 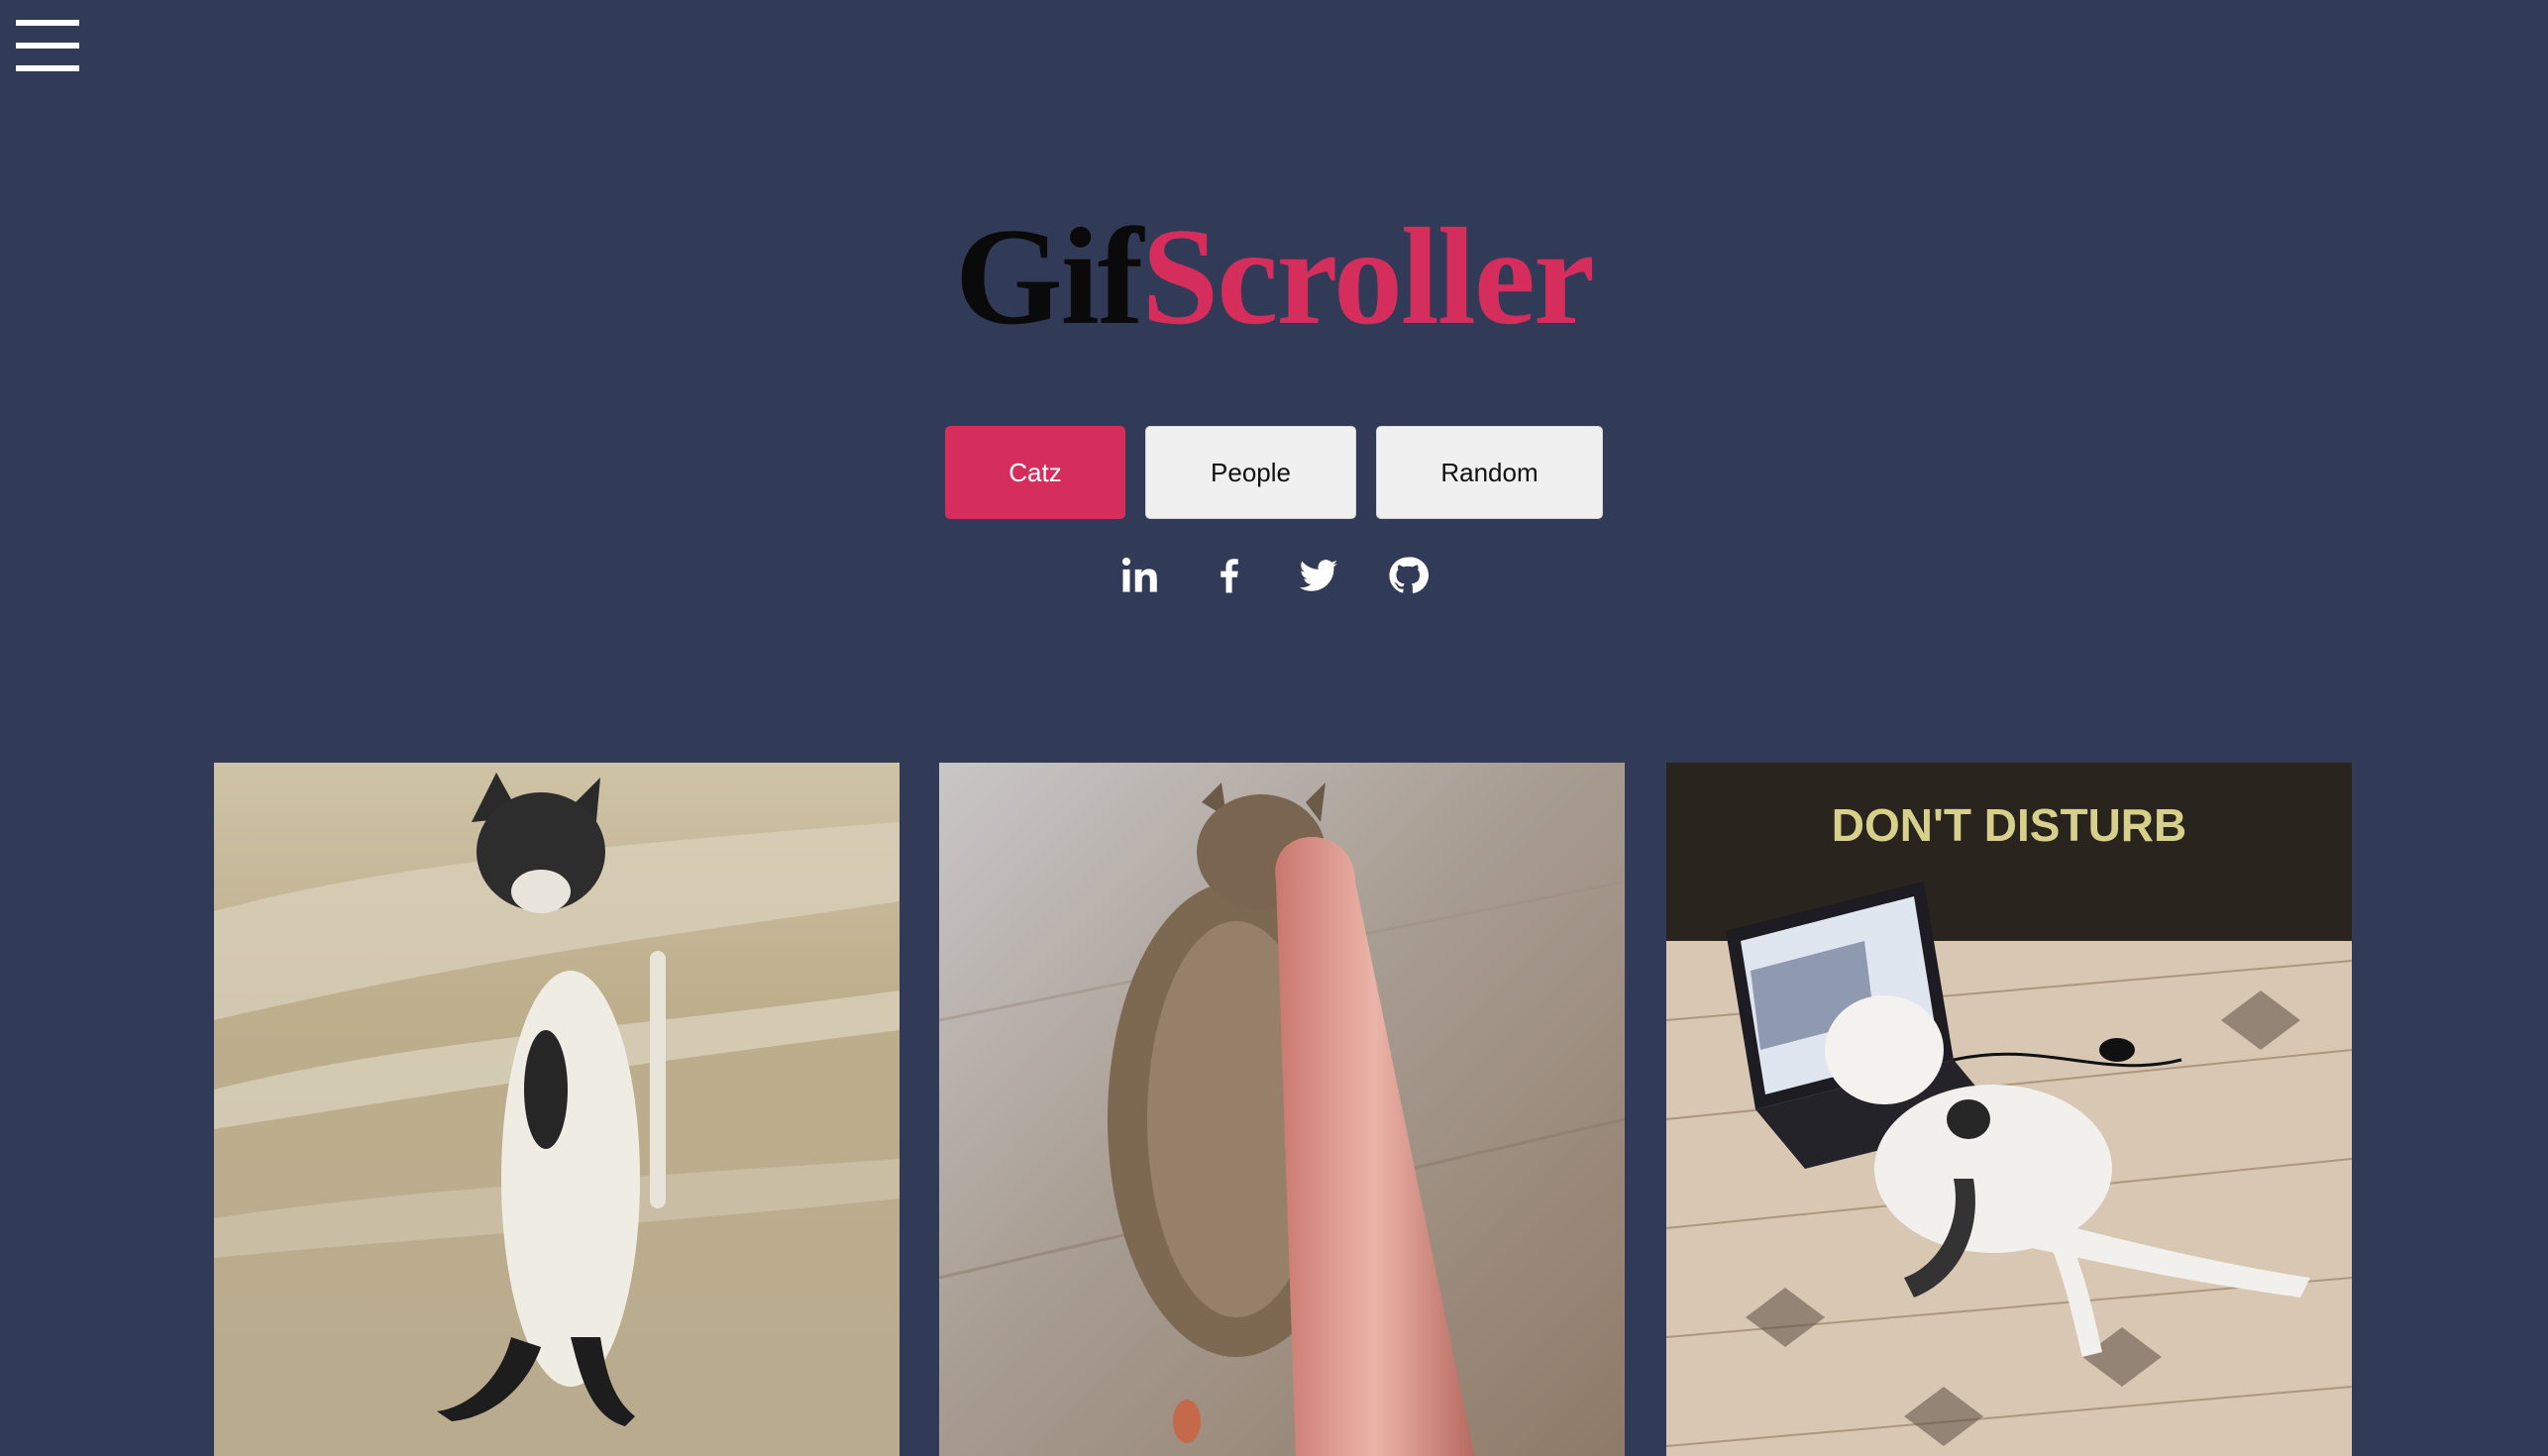 What do you see at coordinates (1250, 472) in the screenshot?
I see `people-button: People` at bounding box center [1250, 472].